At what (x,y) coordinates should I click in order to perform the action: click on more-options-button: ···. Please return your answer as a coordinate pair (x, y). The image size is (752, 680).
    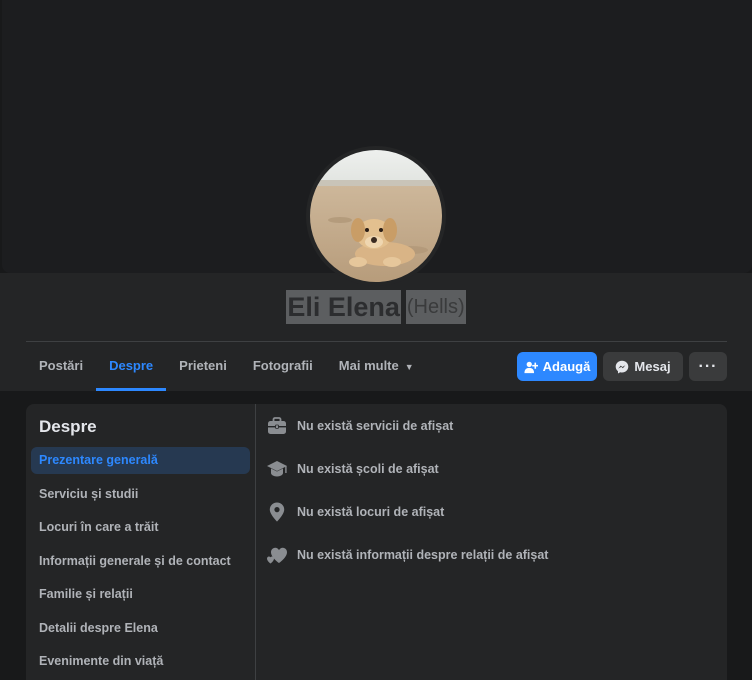
    Looking at the image, I should click on (708, 366).